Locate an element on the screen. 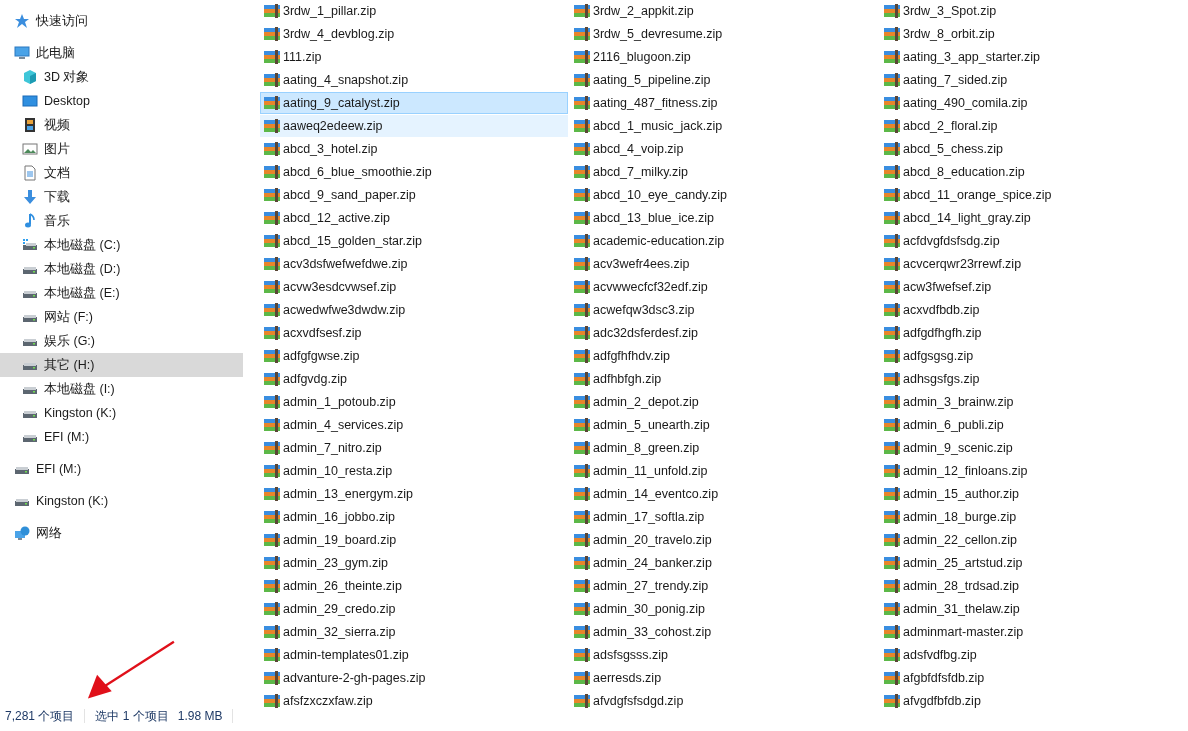  file-item: aaweq2edeew.zip is located at coordinates (414, 126).